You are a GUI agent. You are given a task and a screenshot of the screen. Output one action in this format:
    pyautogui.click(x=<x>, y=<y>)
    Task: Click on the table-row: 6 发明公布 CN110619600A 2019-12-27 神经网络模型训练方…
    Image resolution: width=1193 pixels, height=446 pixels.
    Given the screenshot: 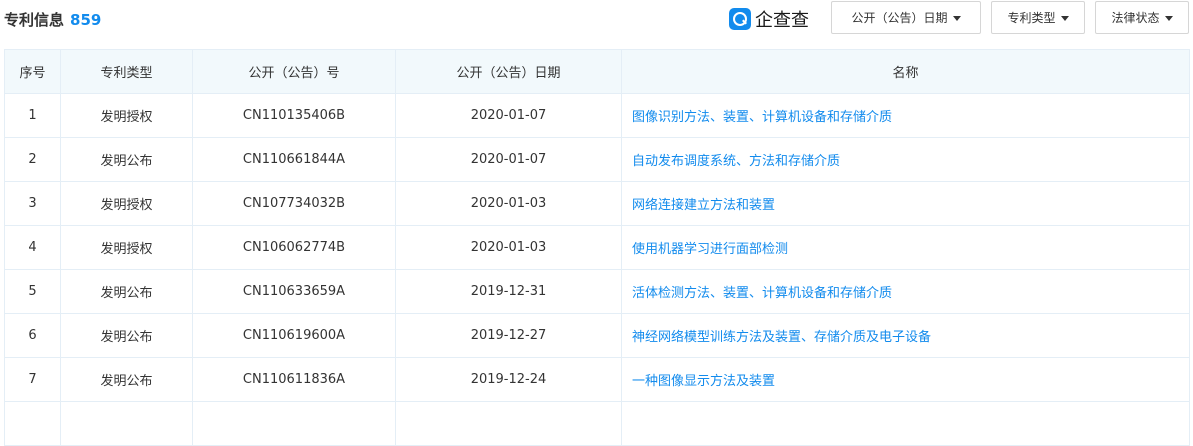 What is the action you would take?
    pyautogui.click(x=597, y=335)
    